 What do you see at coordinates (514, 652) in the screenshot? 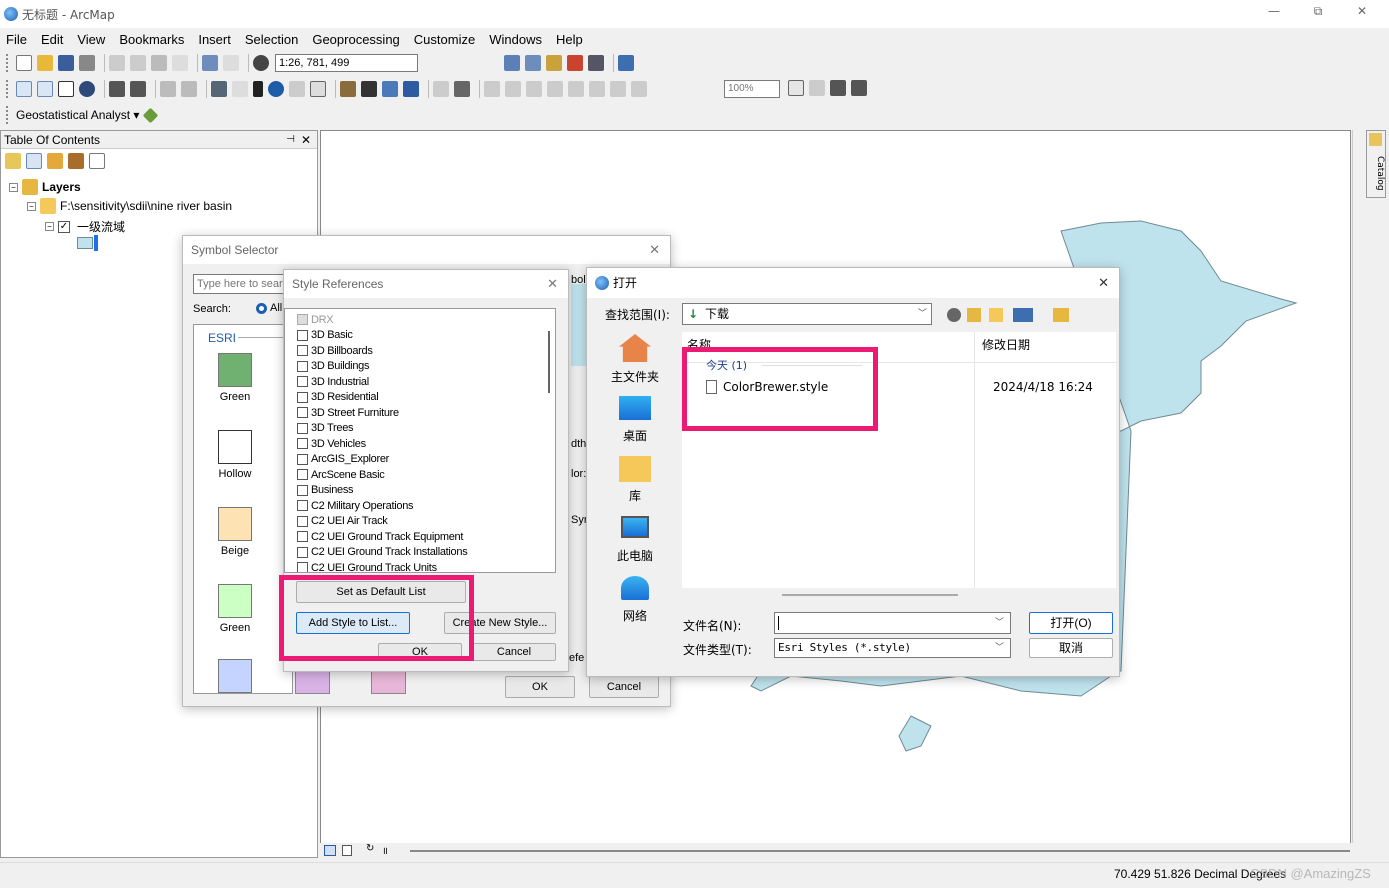
I see `style-references-cancel-button: Cancel` at bounding box center [514, 652].